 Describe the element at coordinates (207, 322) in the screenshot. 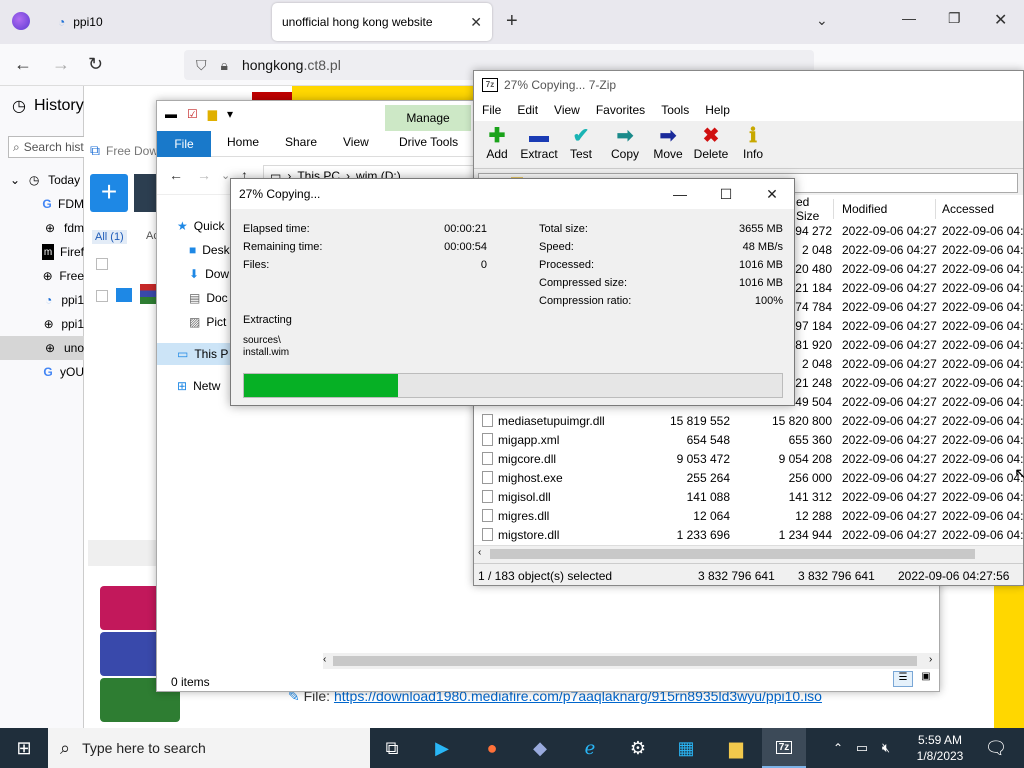

I see `nav-pictures: ▨ Pict` at that location.